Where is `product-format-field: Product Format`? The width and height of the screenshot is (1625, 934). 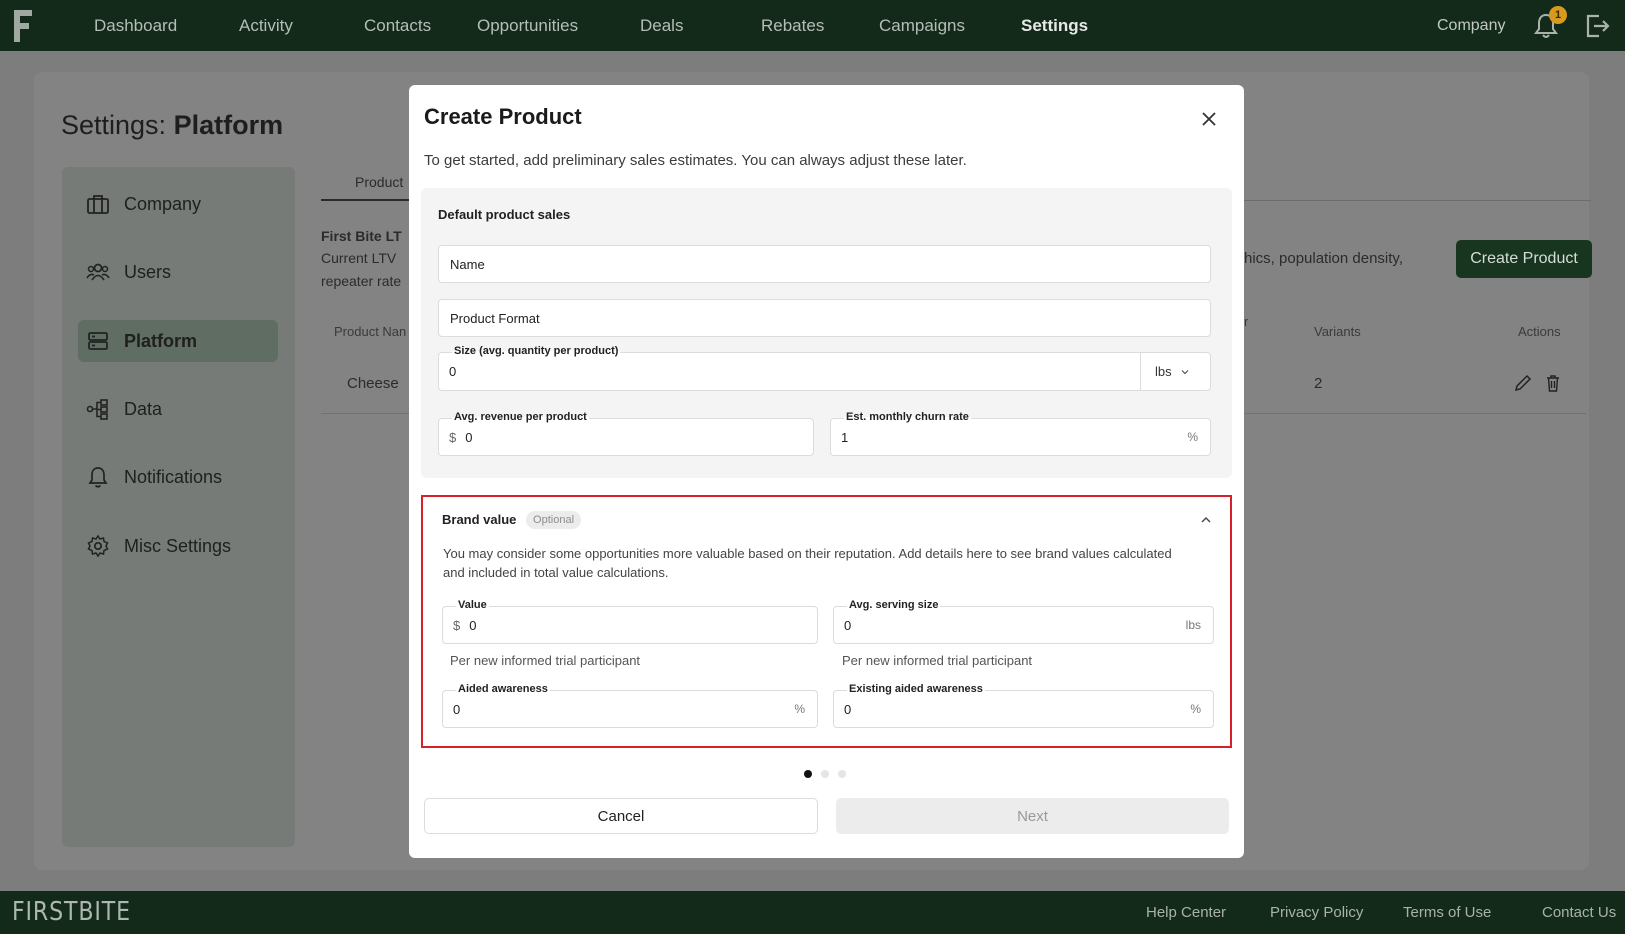 product-format-field: Product Format is located at coordinates (824, 318).